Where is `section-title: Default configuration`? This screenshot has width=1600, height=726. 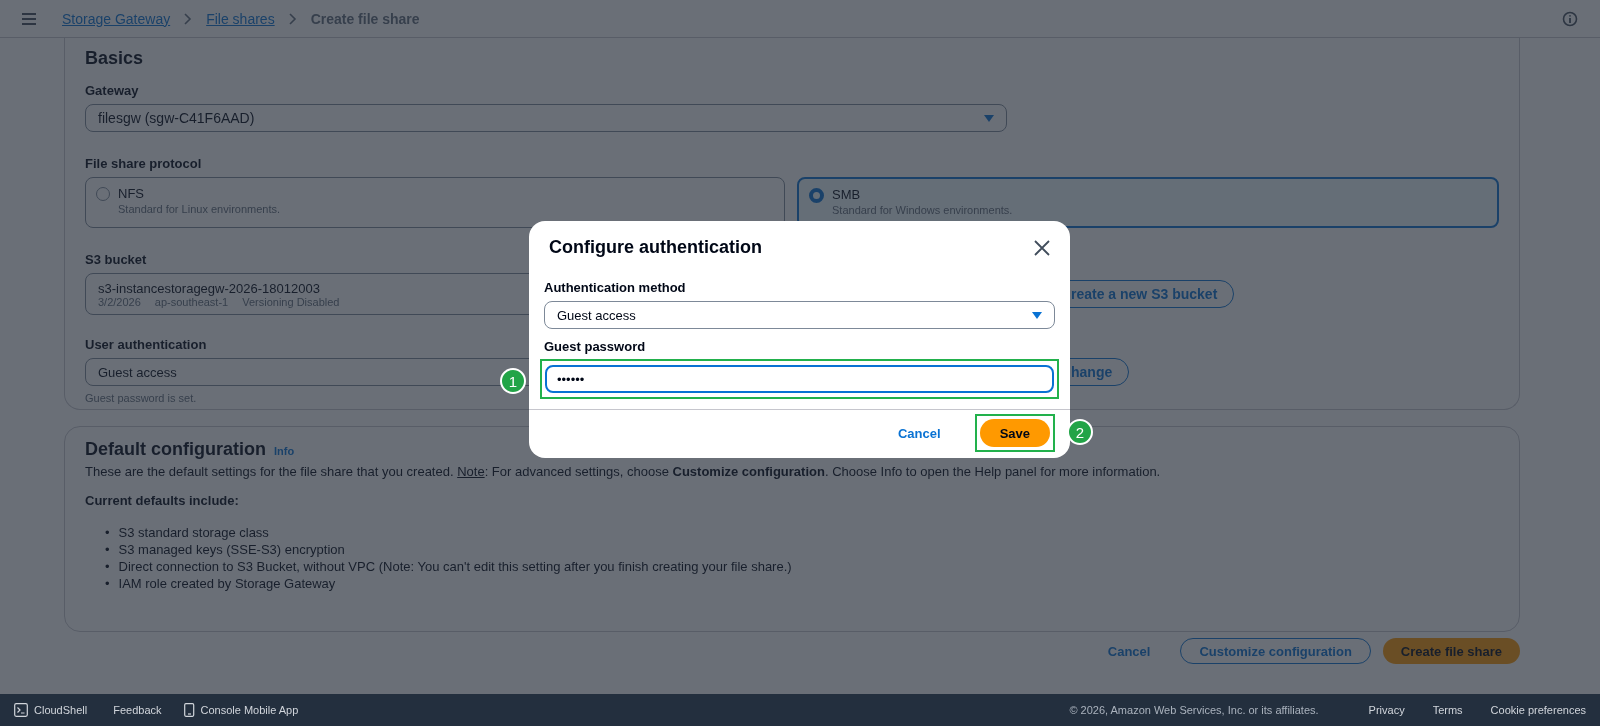
section-title: Default configuration is located at coordinates (175, 449).